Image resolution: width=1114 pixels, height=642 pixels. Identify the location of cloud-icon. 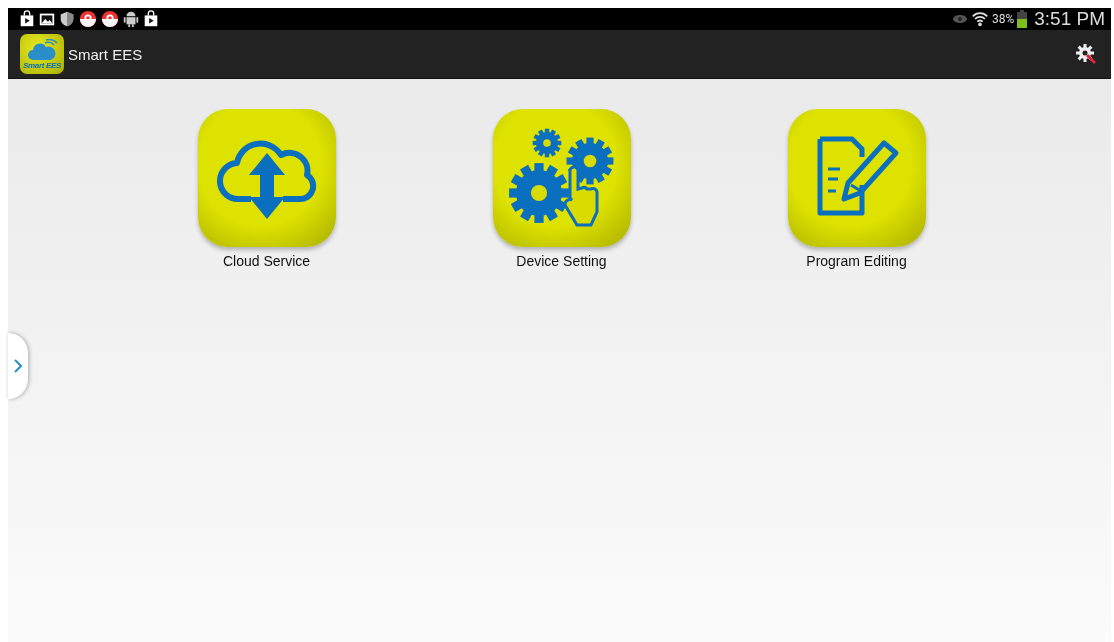
(42, 49).